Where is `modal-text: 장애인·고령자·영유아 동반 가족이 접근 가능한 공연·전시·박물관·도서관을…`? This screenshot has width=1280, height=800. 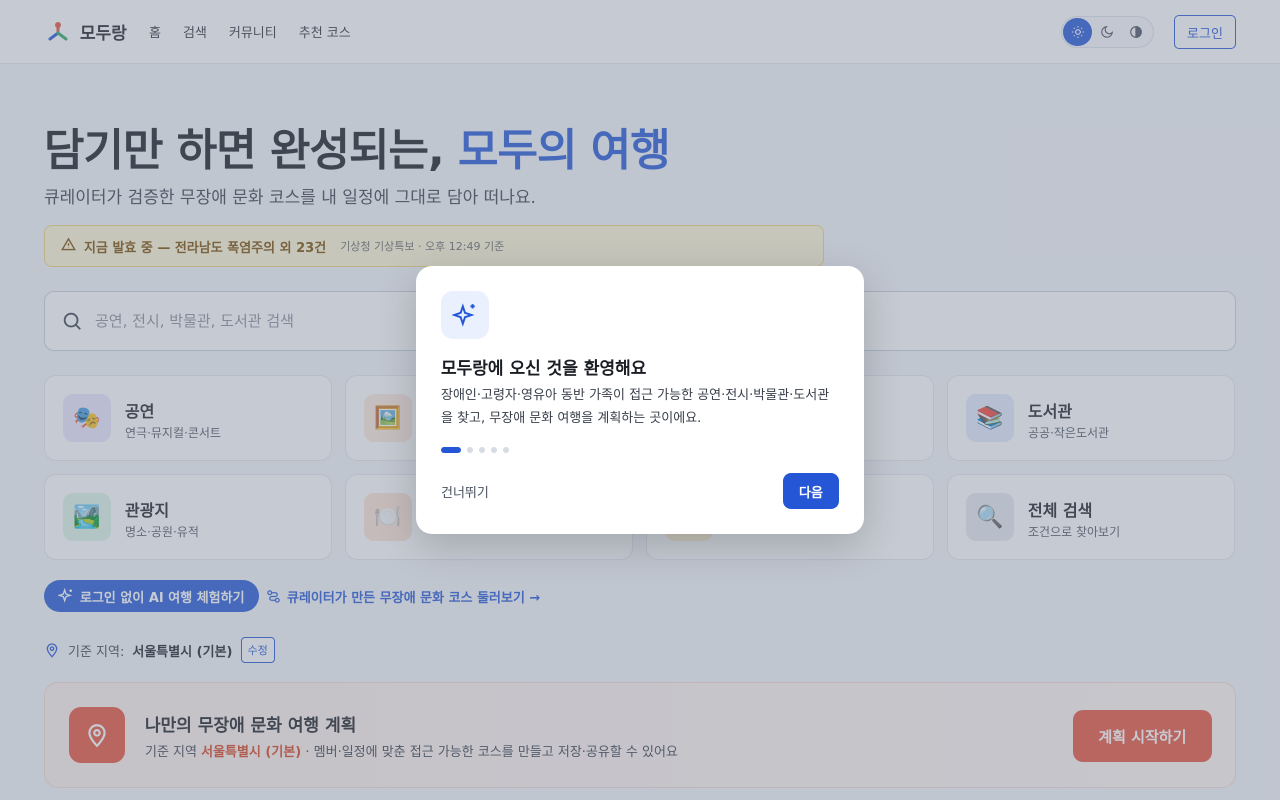
modal-text: 장애인·고령자·영유아 동반 가족이 접근 가능한 공연·전시·박물관·도서관을… is located at coordinates (635, 407).